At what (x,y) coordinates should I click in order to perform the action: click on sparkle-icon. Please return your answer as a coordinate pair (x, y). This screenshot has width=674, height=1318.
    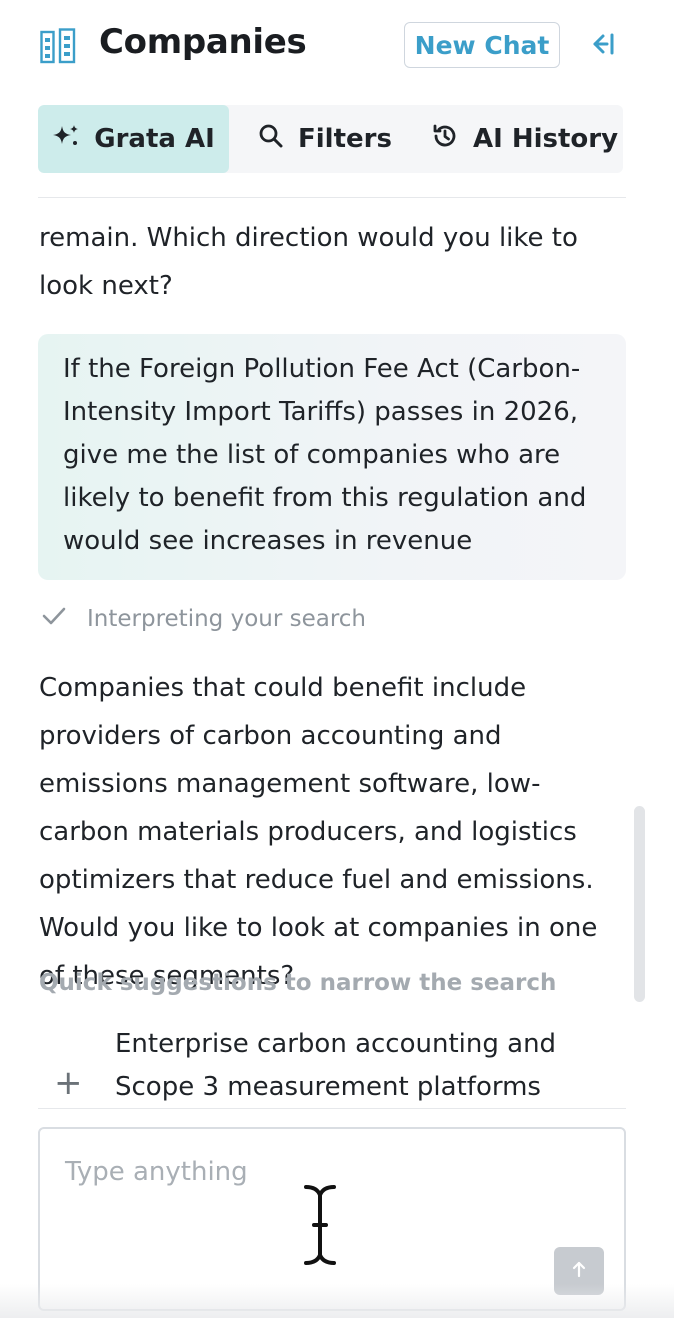
    Looking at the image, I should click on (73, 139).